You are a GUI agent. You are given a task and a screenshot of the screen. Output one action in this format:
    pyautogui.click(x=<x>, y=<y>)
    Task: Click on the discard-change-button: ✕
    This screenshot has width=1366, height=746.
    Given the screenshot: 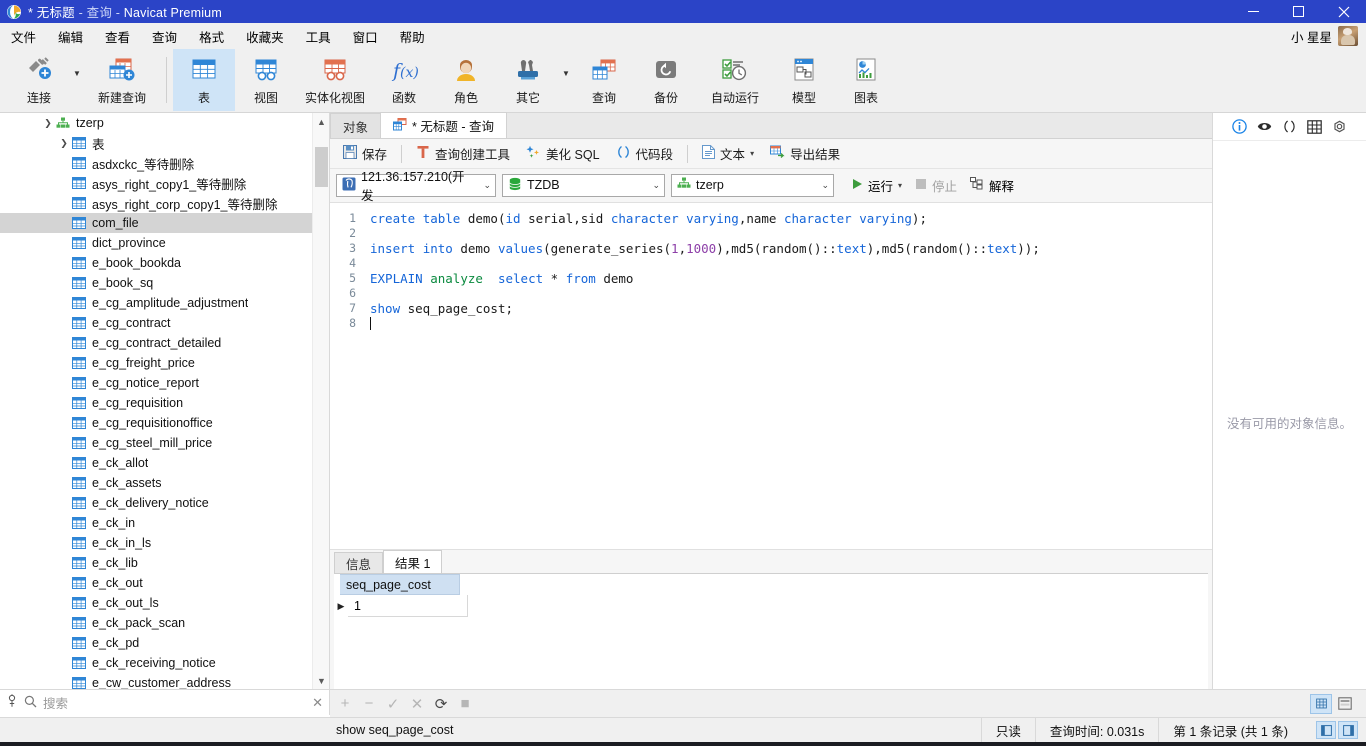 What is the action you would take?
    pyautogui.click(x=417, y=704)
    